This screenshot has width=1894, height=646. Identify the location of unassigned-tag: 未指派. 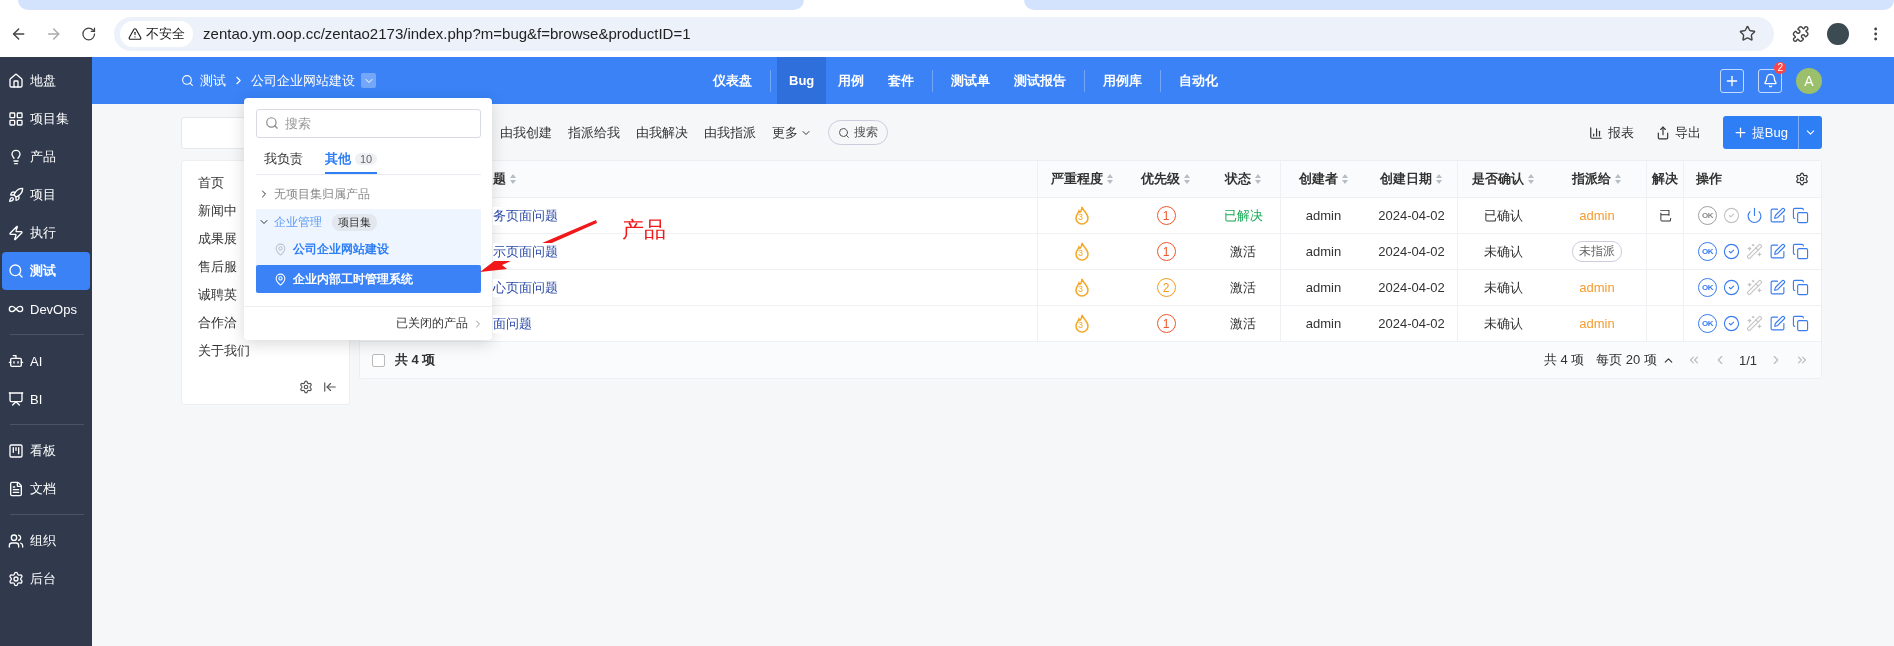
(1597, 251).